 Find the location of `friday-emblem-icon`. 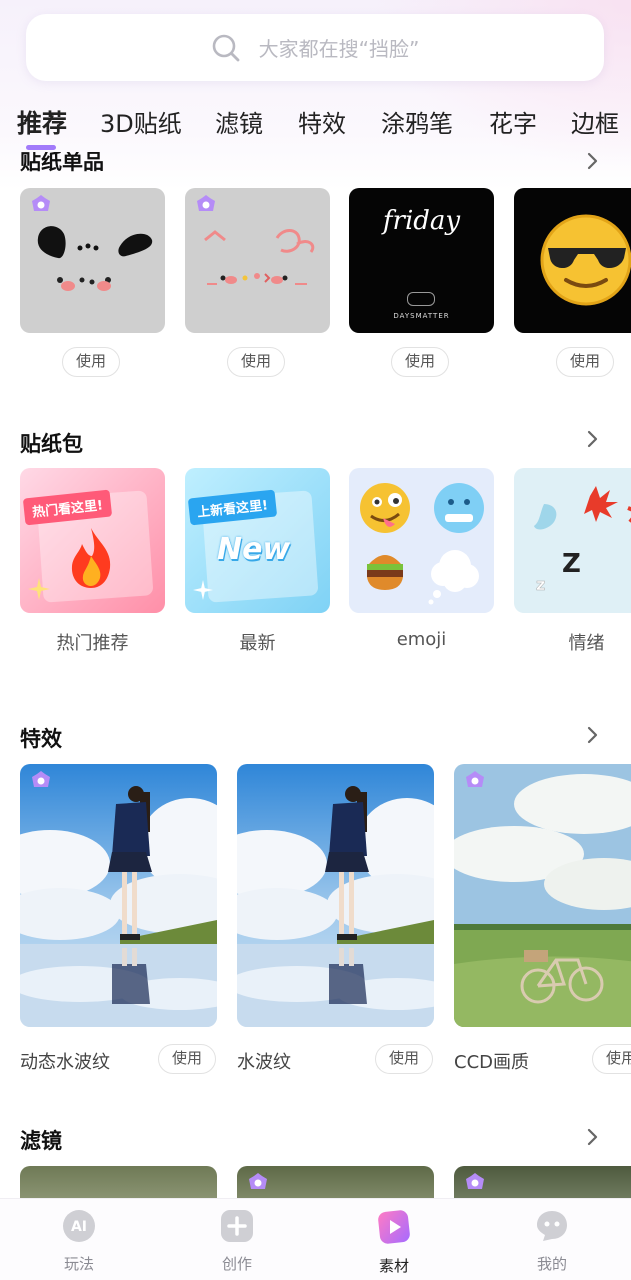

friday-emblem-icon is located at coordinates (421, 299).